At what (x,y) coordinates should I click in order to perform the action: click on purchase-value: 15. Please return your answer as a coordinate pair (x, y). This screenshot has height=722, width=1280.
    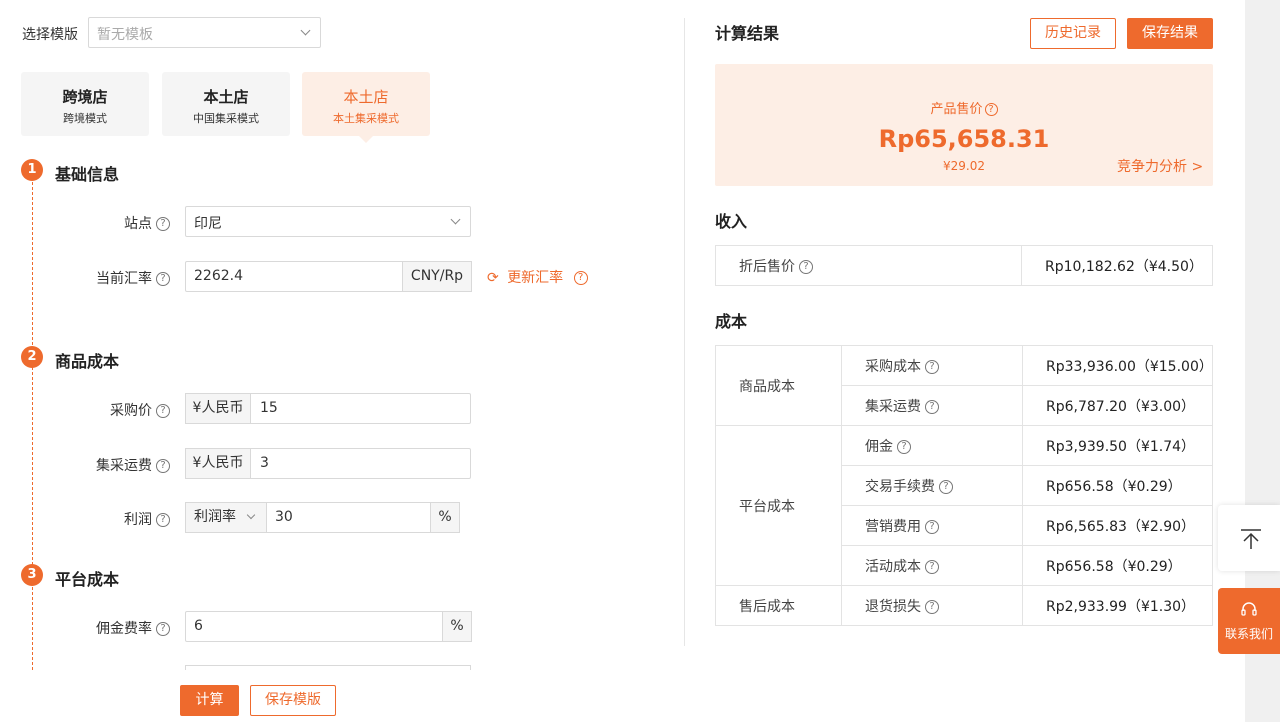
    Looking at the image, I should click on (269, 408).